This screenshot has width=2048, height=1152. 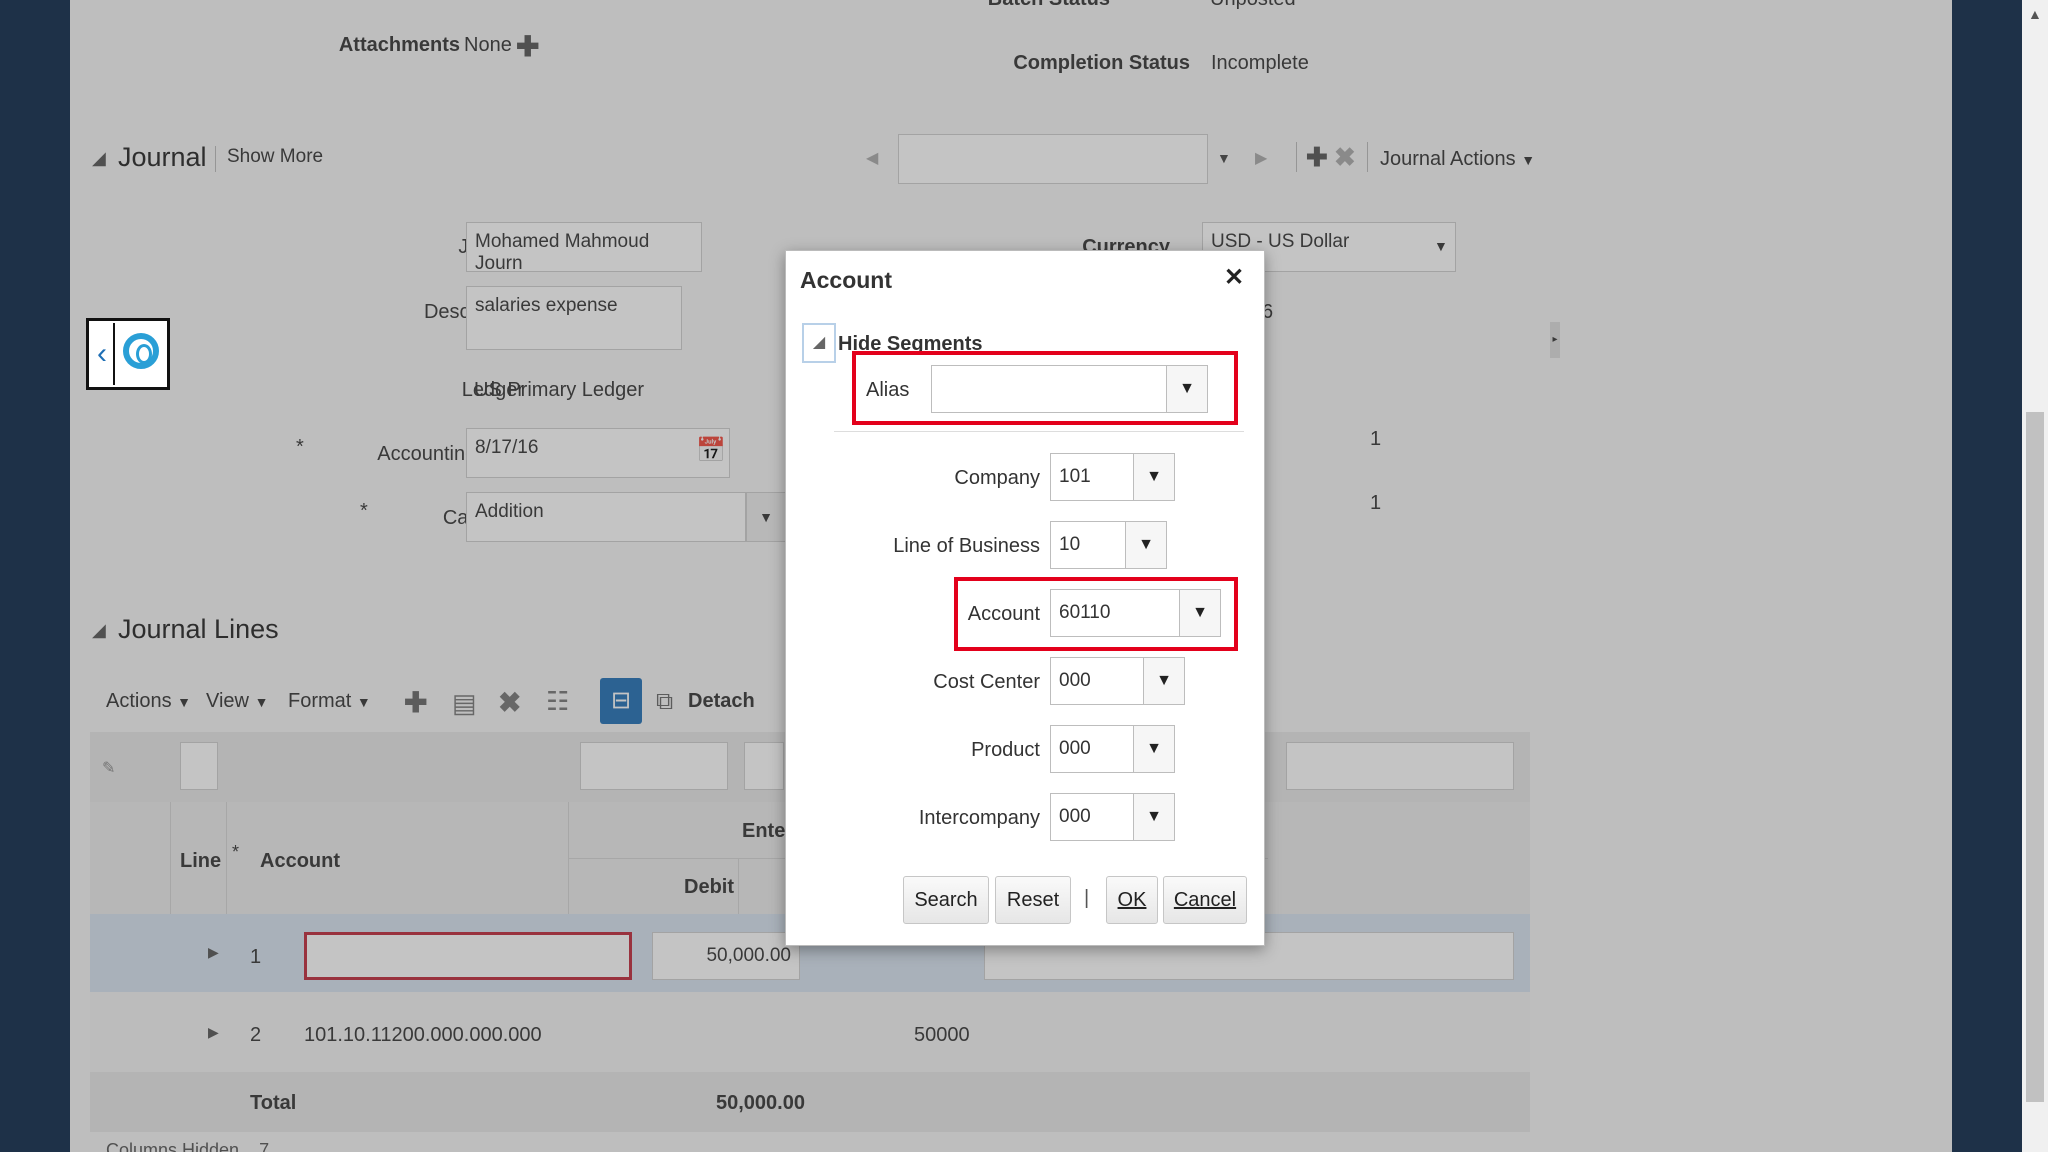 I want to click on chevron-left-icon: ‹, so click(x=103, y=354).